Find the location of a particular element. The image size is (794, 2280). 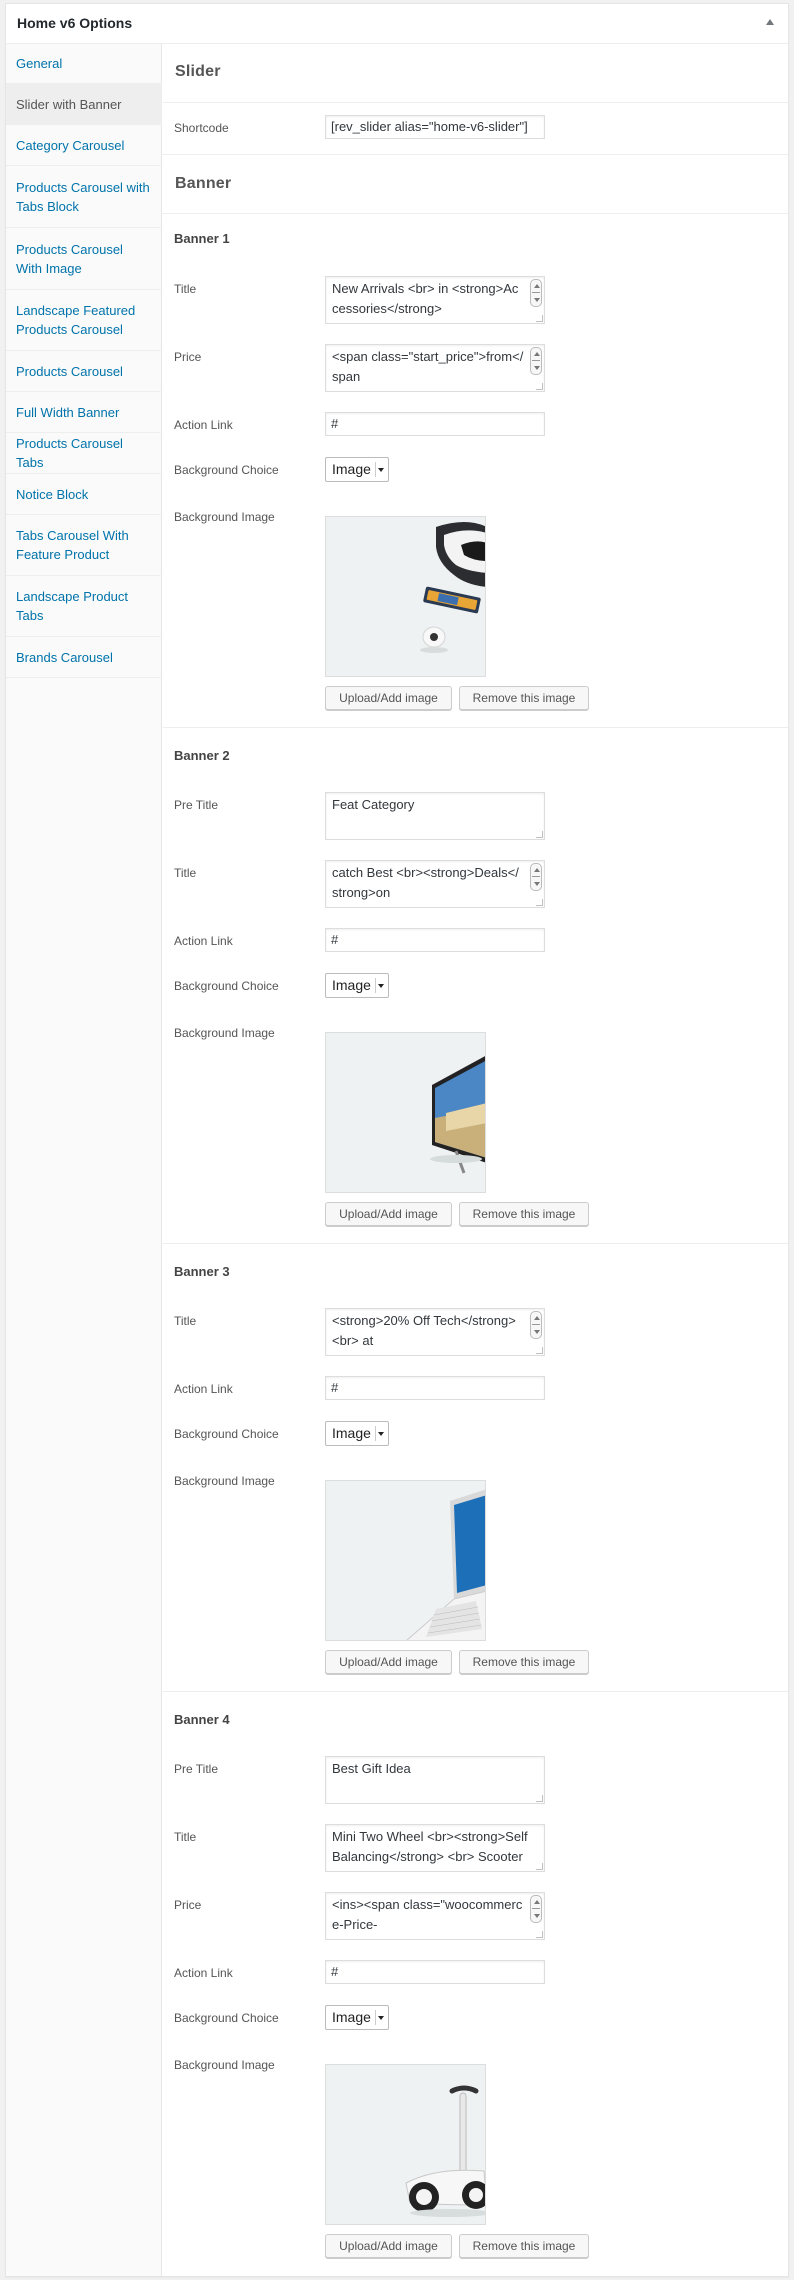

banner-1-price-field: <span class="start_price">from</span is located at coordinates (435, 368).